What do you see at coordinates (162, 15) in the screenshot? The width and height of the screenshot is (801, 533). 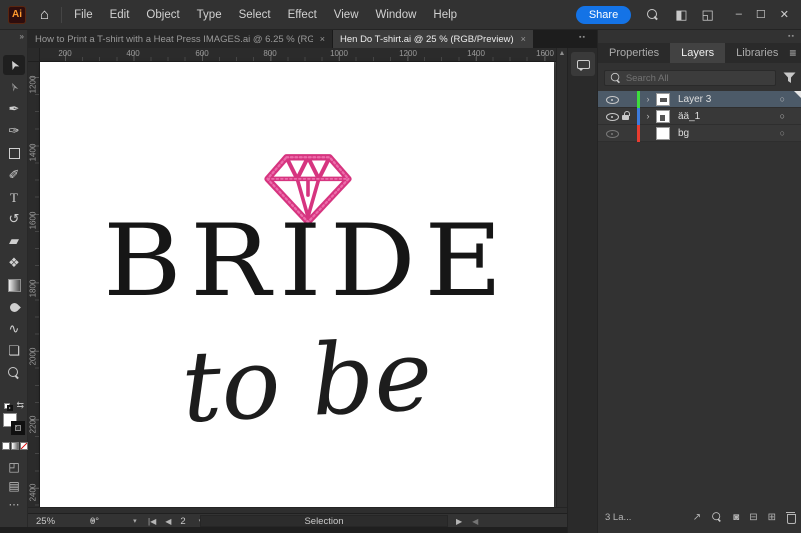 I see `menu-object: Object` at bounding box center [162, 15].